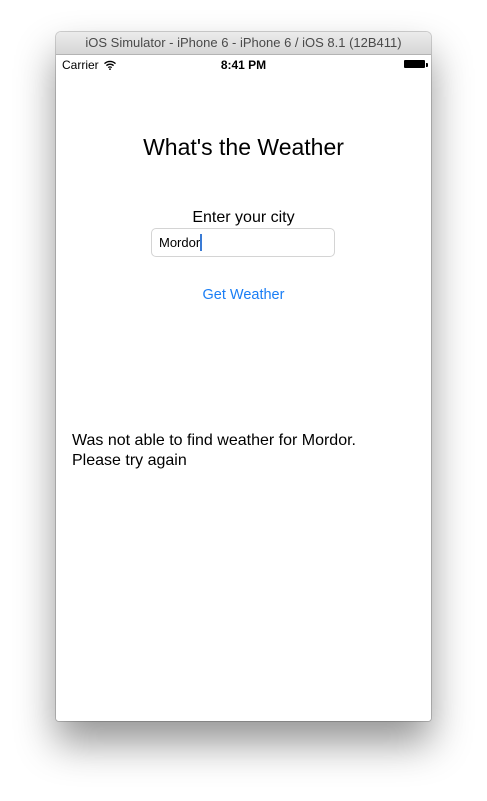 The width and height of the screenshot is (487, 801). I want to click on get-weather-button: Get Weather, so click(243, 295).